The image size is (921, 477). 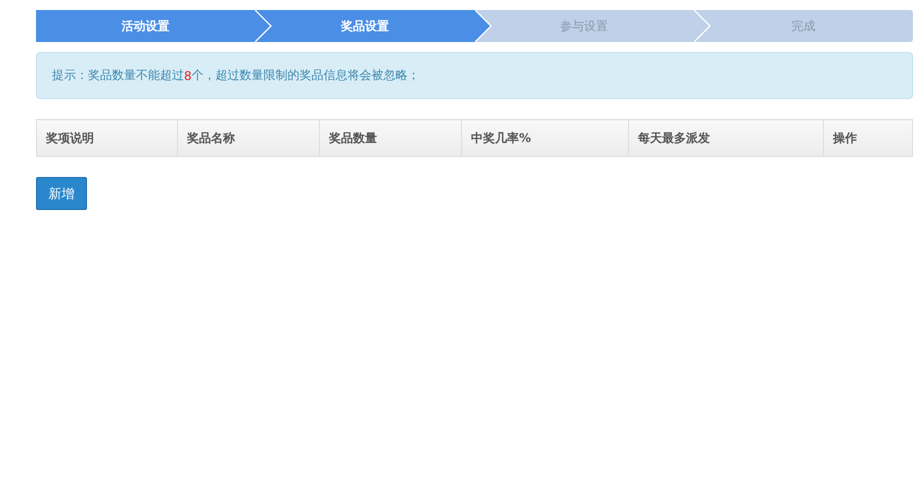 What do you see at coordinates (391, 138) in the screenshot?
I see `column-header: 奖品数量` at bounding box center [391, 138].